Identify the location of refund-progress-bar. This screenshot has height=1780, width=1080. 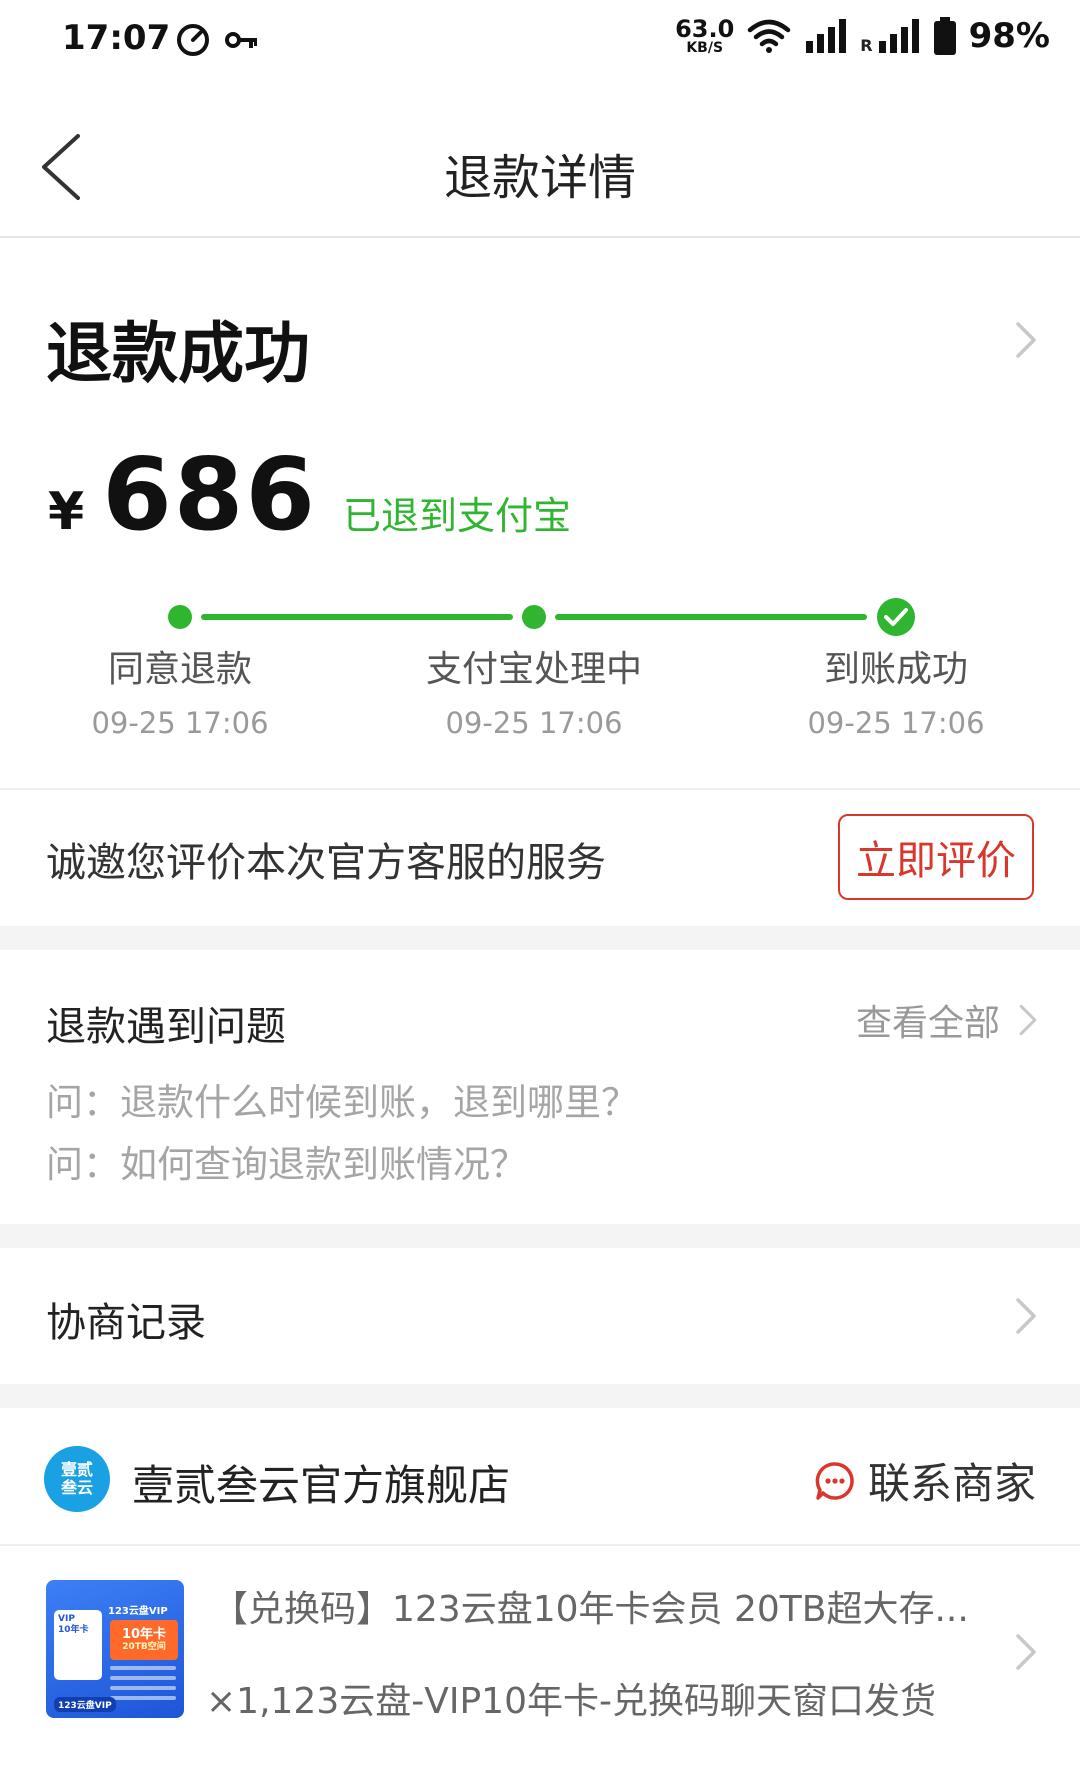
(541, 617).